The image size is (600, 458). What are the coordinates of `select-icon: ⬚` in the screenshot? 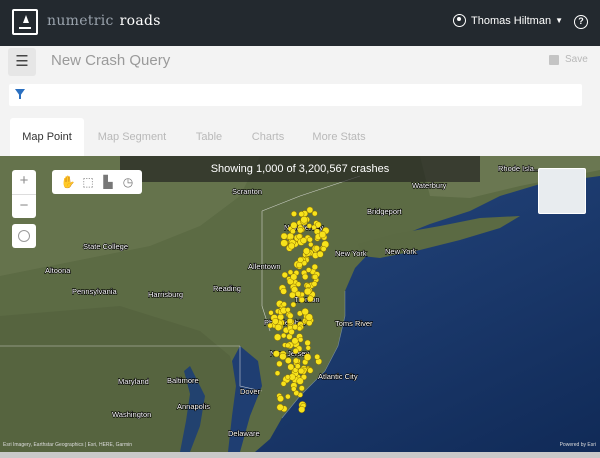 It's located at (88, 182).